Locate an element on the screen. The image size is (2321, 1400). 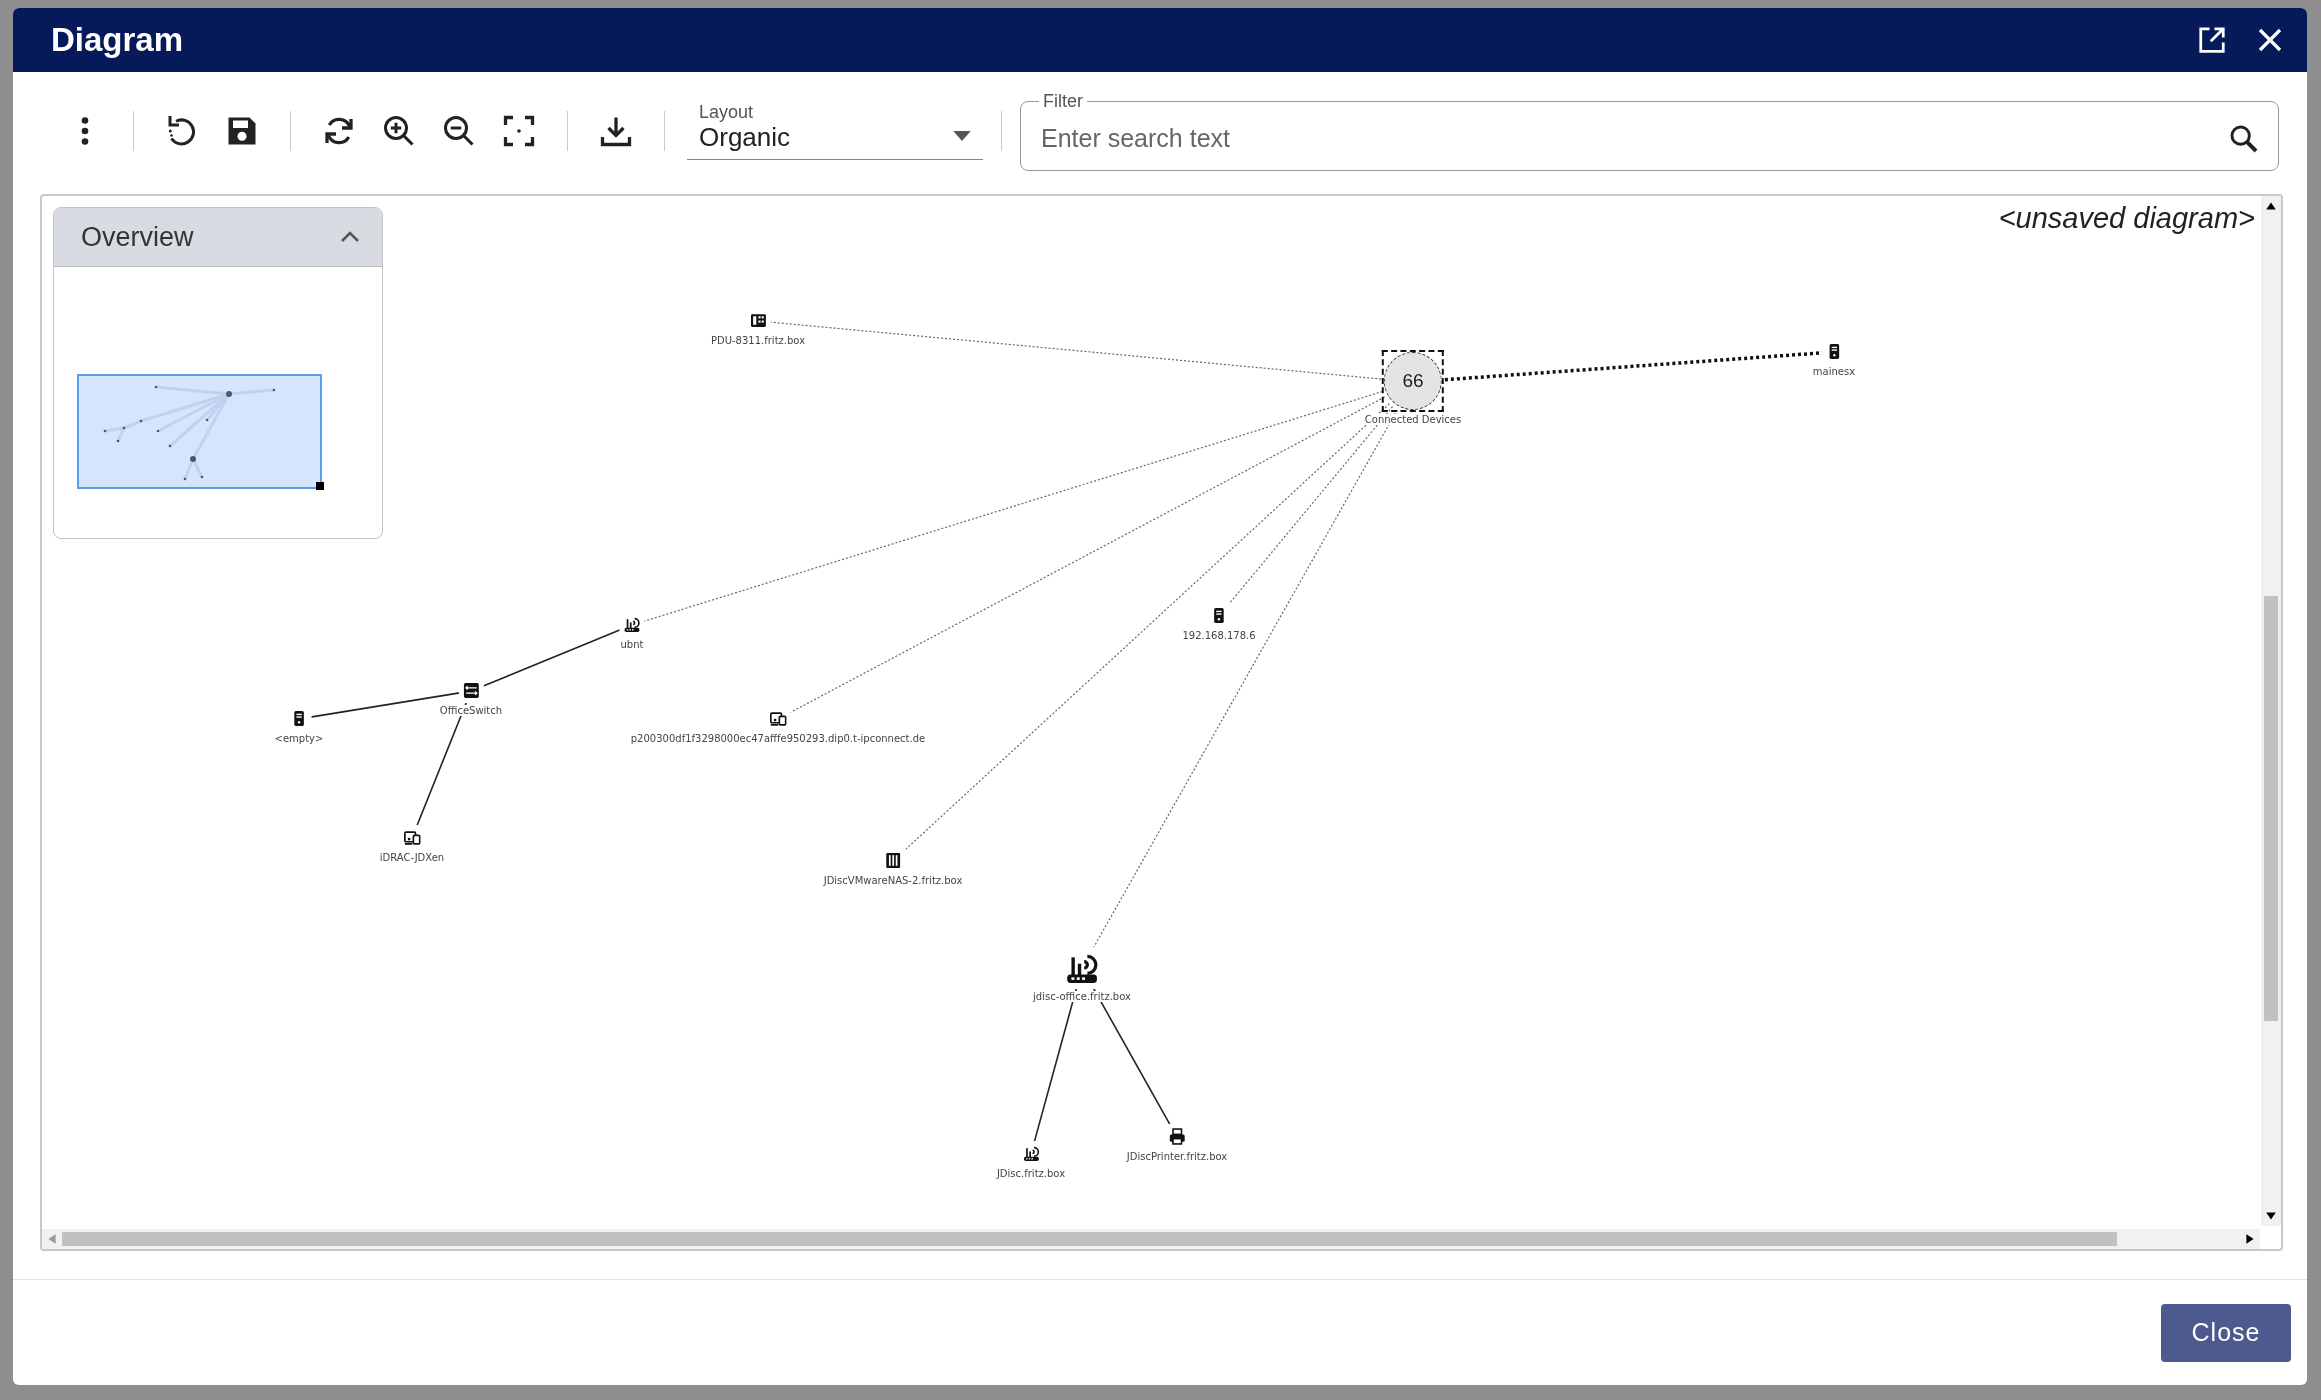
node-label: iDRAC-JDXen is located at coordinates (412, 857).